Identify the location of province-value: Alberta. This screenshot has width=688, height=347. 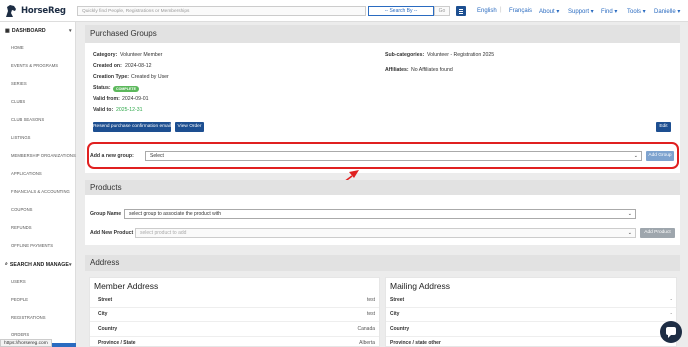
(367, 343).